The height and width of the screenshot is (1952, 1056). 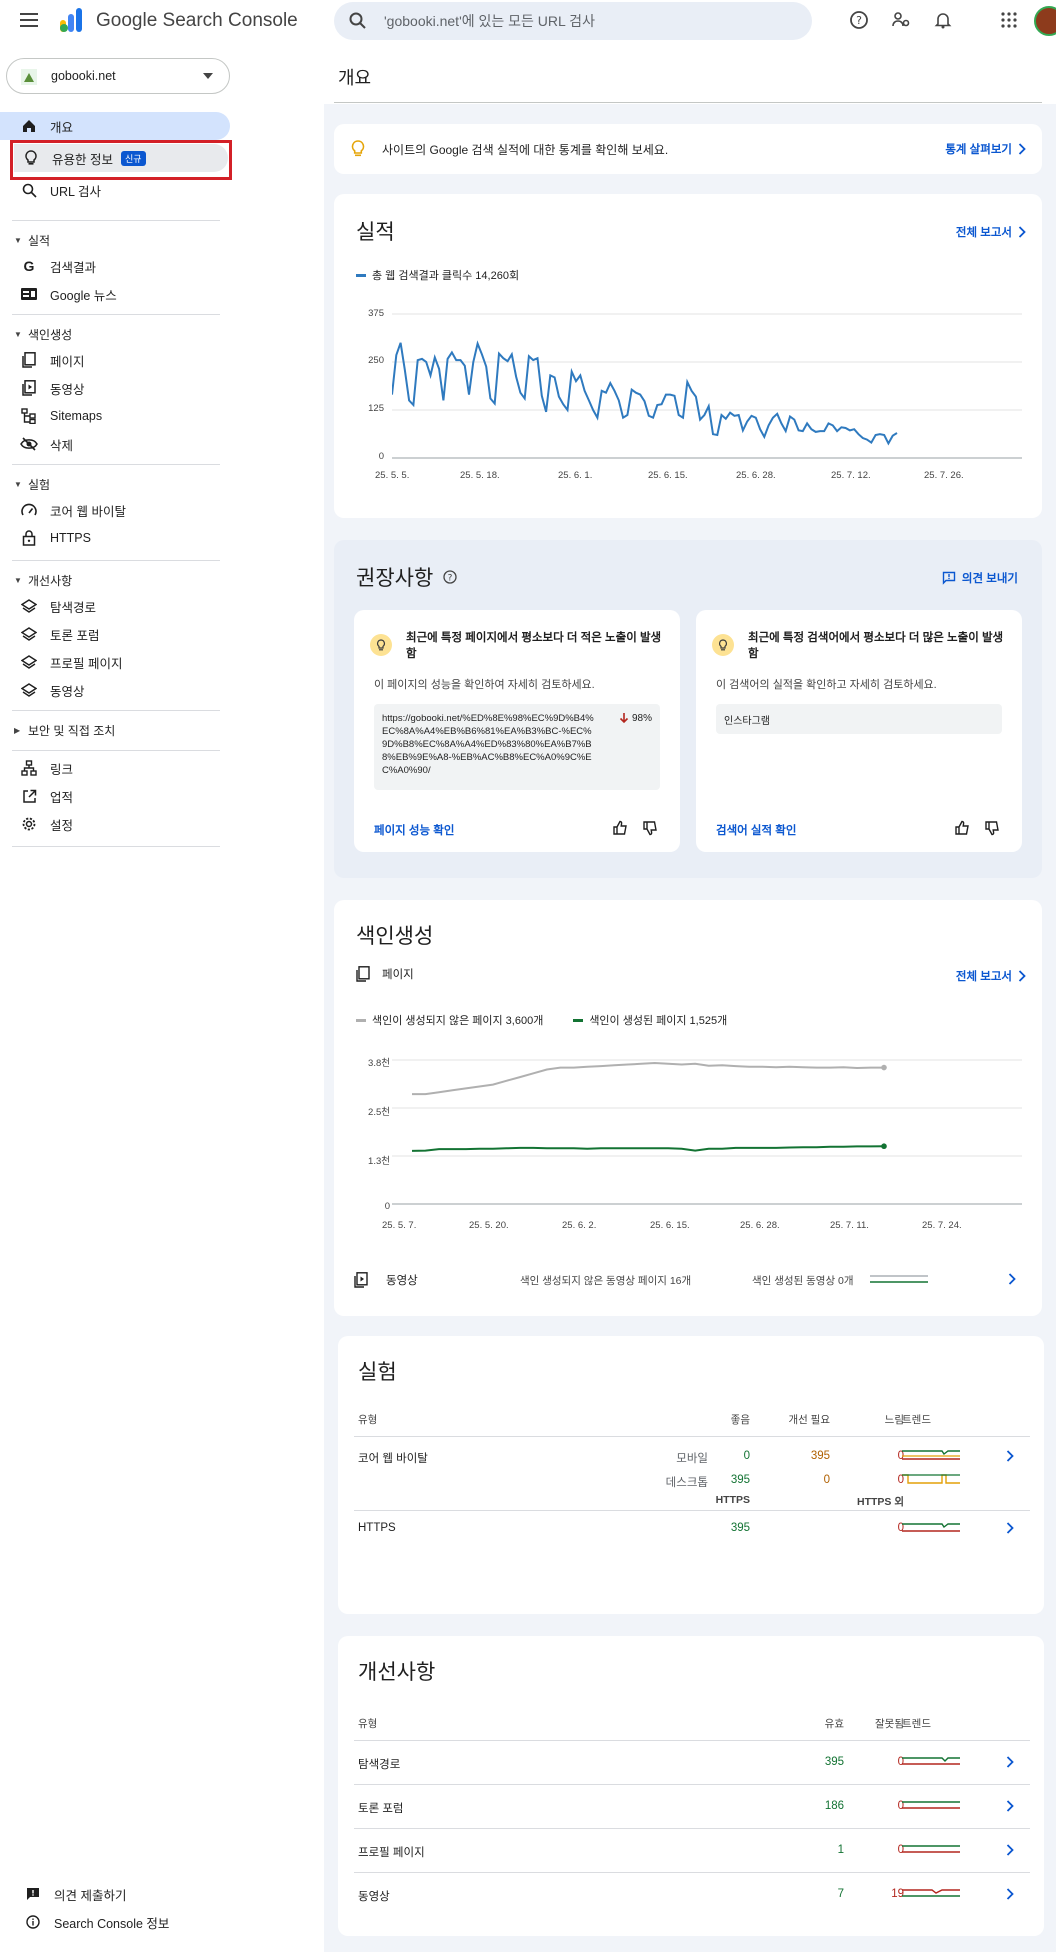 What do you see at coordinates (374, 1897) in the screenshot?
I see `row-label: 동영상` at bounding box center [374, 1897].